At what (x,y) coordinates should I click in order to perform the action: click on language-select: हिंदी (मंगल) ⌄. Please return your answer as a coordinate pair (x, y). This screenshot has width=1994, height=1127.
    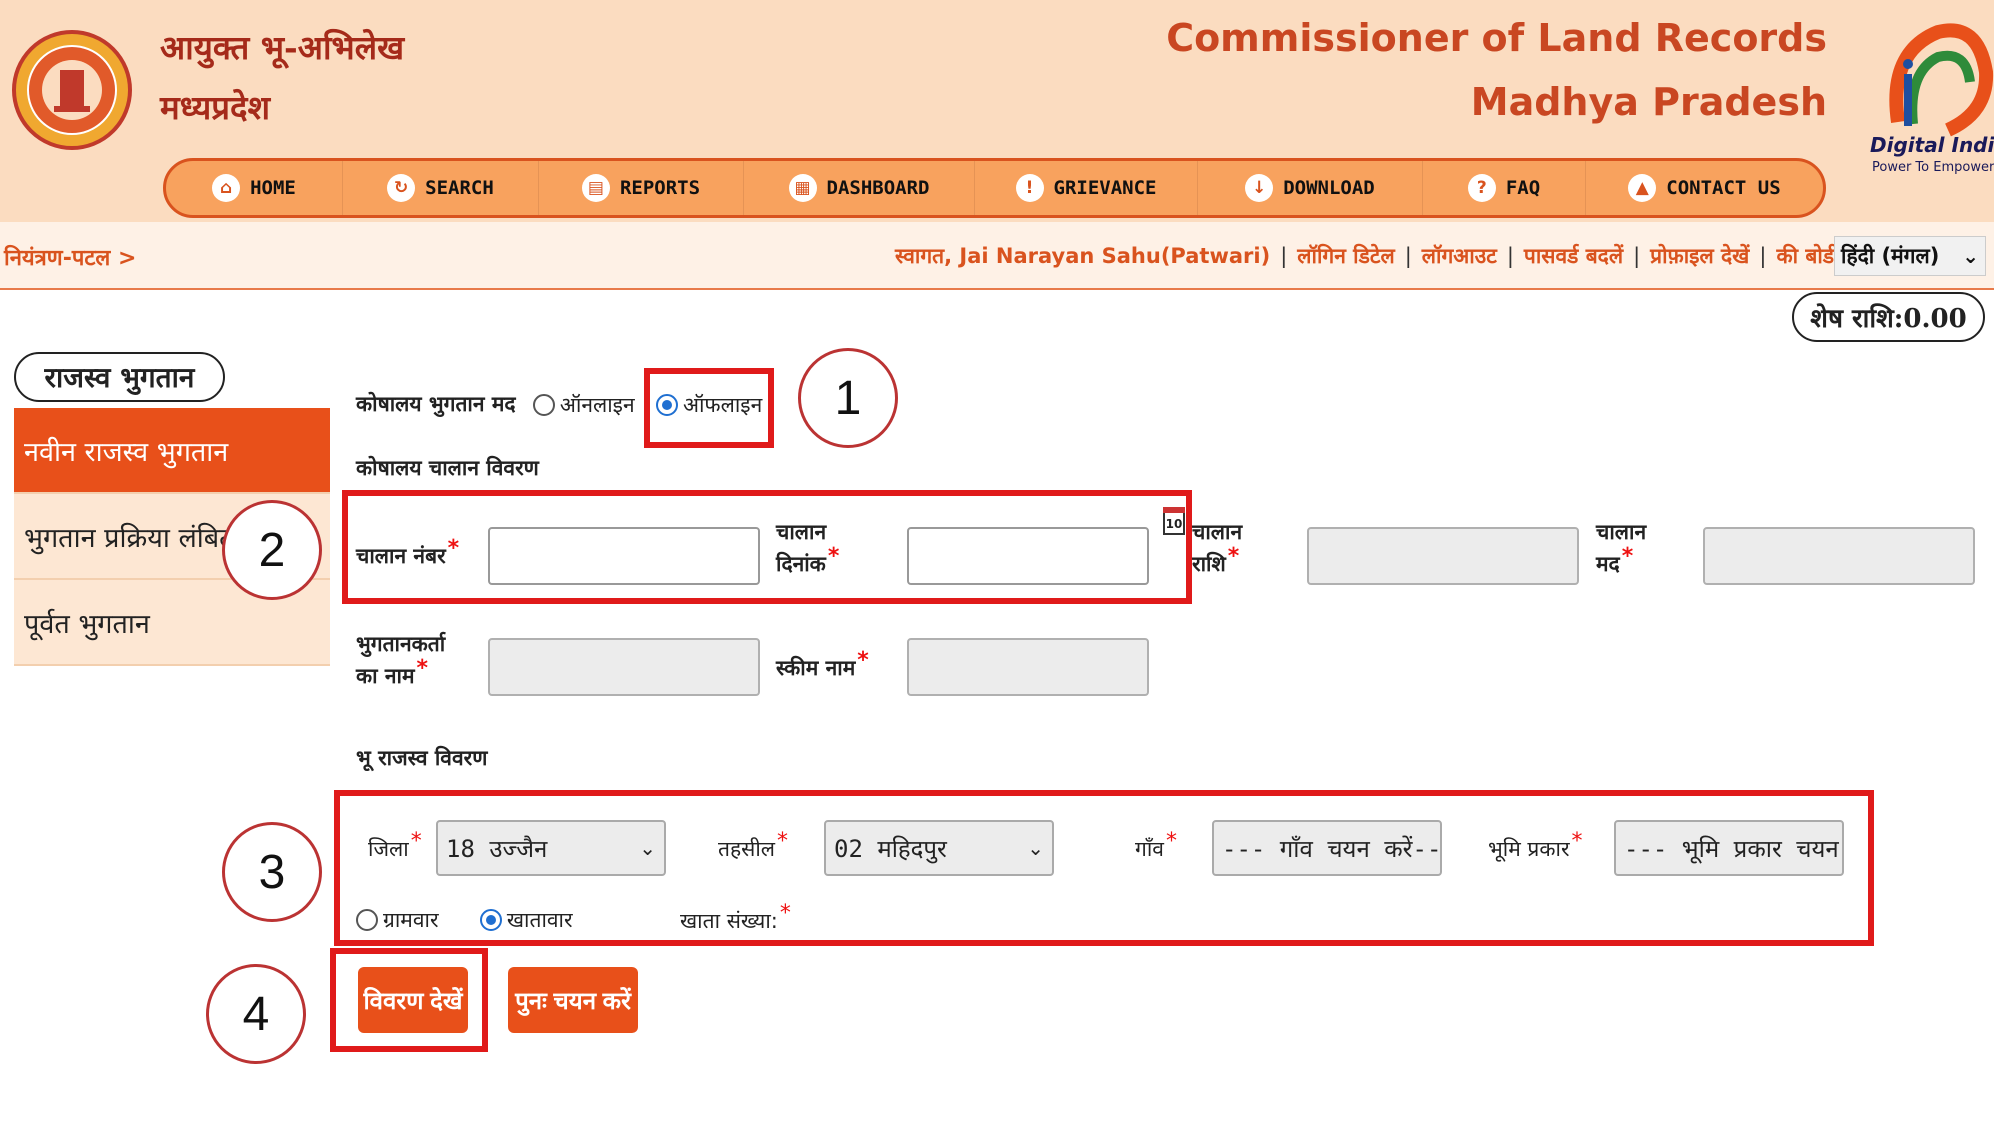
    Looking at the image, I should click on (1910, 256).